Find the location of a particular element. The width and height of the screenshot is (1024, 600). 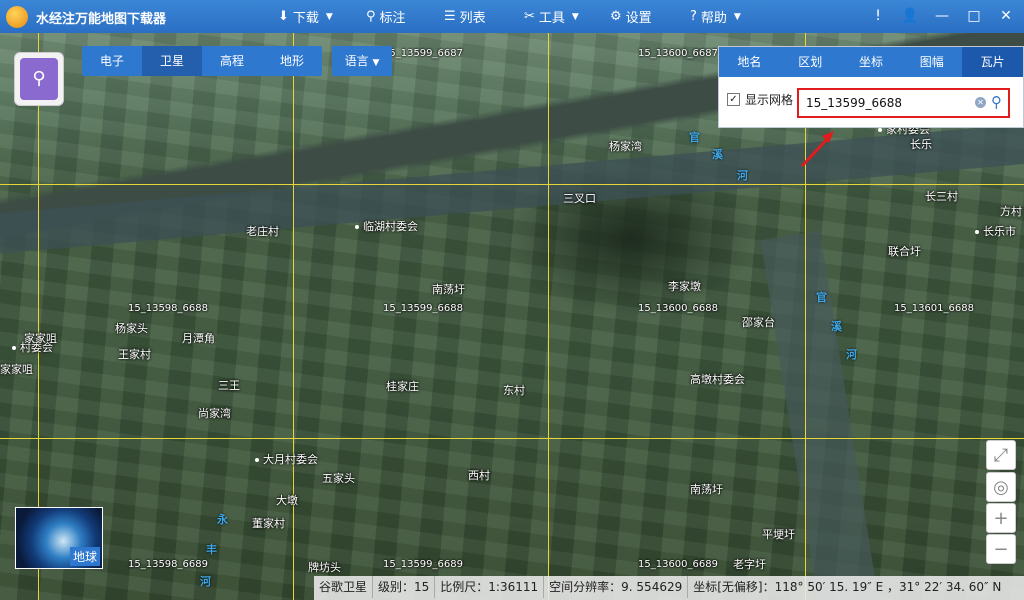

tile-search-box: ✕ ⚲ is located at coordinates (903, 103).